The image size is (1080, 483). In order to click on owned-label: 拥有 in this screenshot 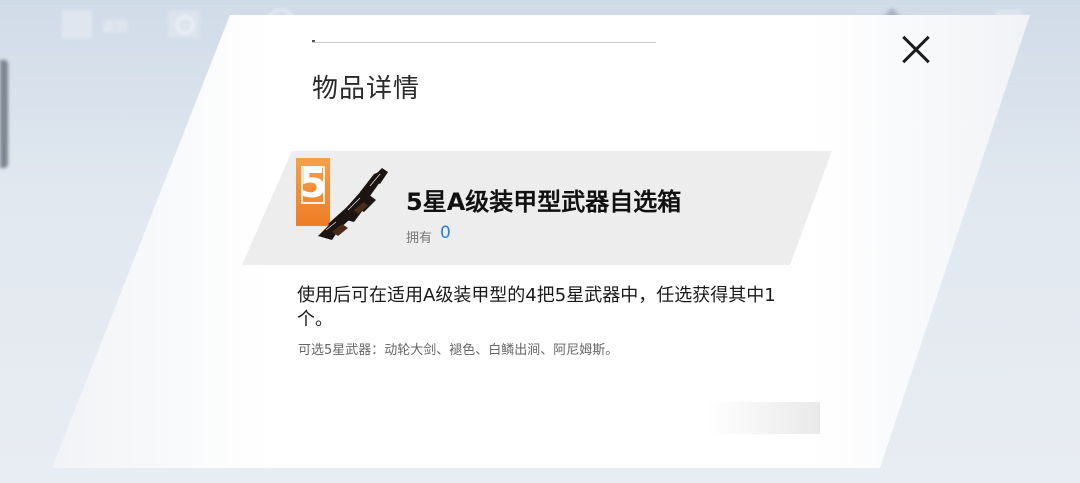, I will do `click(419, 238)`.